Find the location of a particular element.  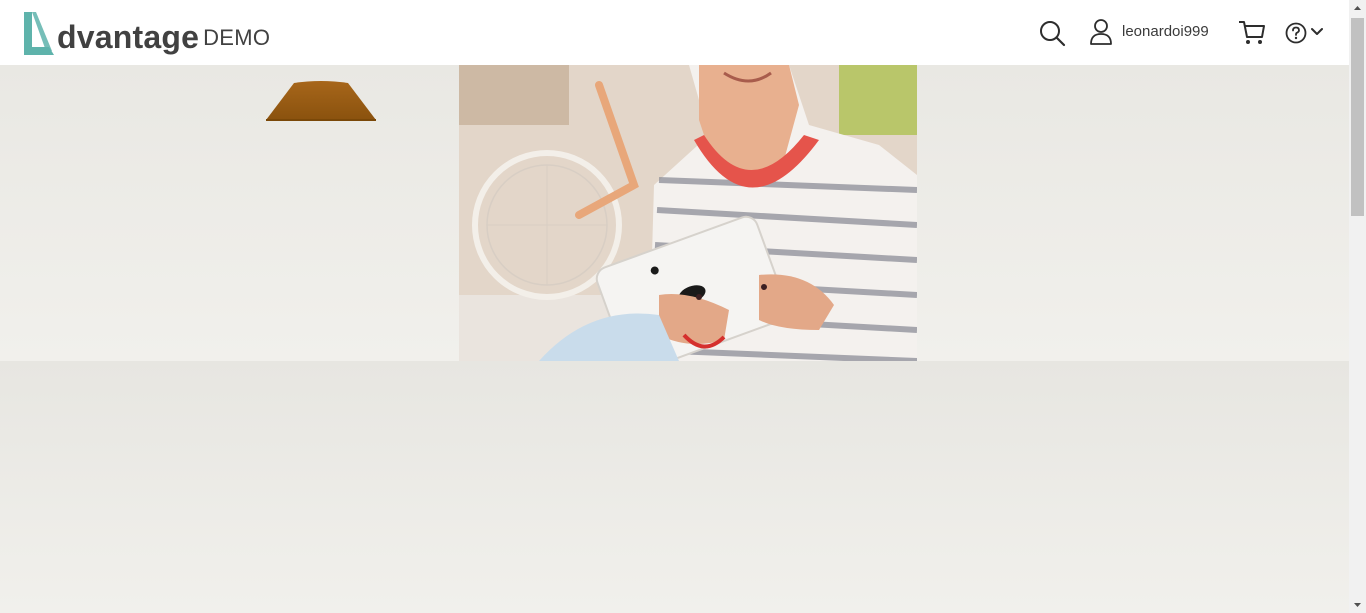

lamp-shade-image is located at coordinates (321, 101).